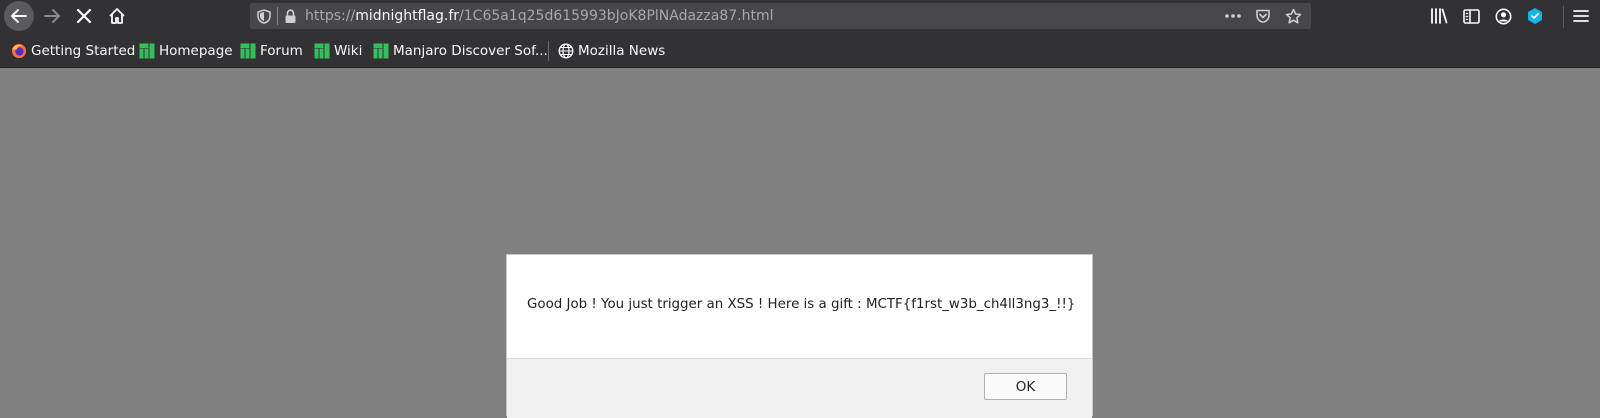 This screenshot has height=418, width=1600. I want to click on stop-button, so click(84, 16).